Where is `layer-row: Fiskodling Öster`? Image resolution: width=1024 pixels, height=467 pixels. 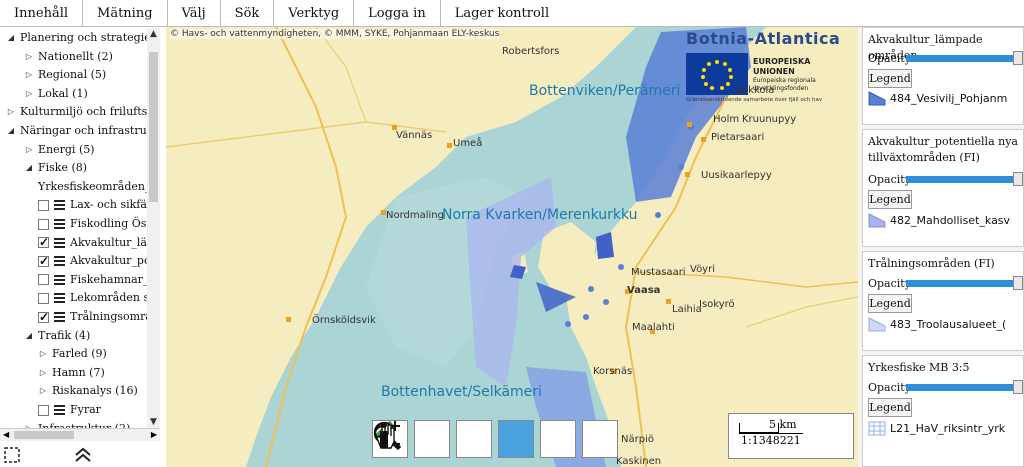
layer-row: Fiskodling Öster is located at coordinates (99, 224).